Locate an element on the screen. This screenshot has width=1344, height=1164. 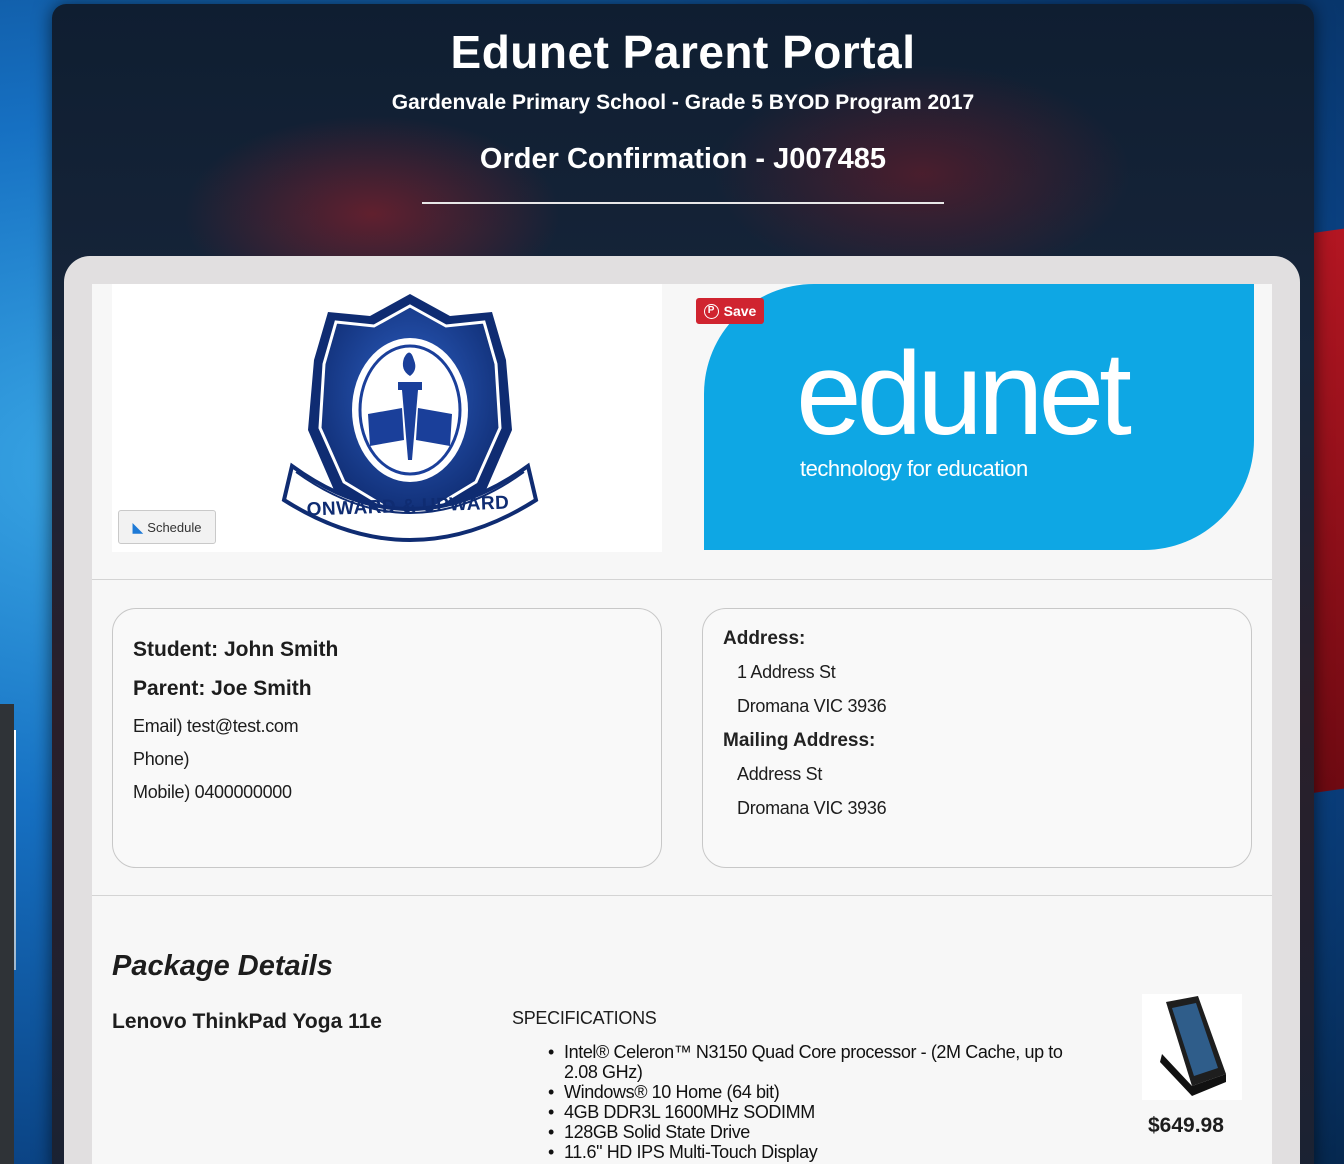
laptop-product-image is located at coordinates (1192, 1047).